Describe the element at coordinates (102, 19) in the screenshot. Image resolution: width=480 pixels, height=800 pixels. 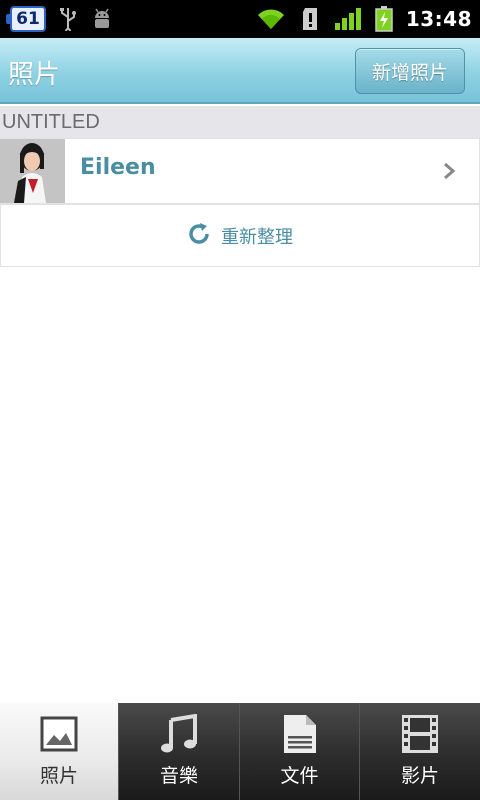
I see `android-debug-icon` at that location.